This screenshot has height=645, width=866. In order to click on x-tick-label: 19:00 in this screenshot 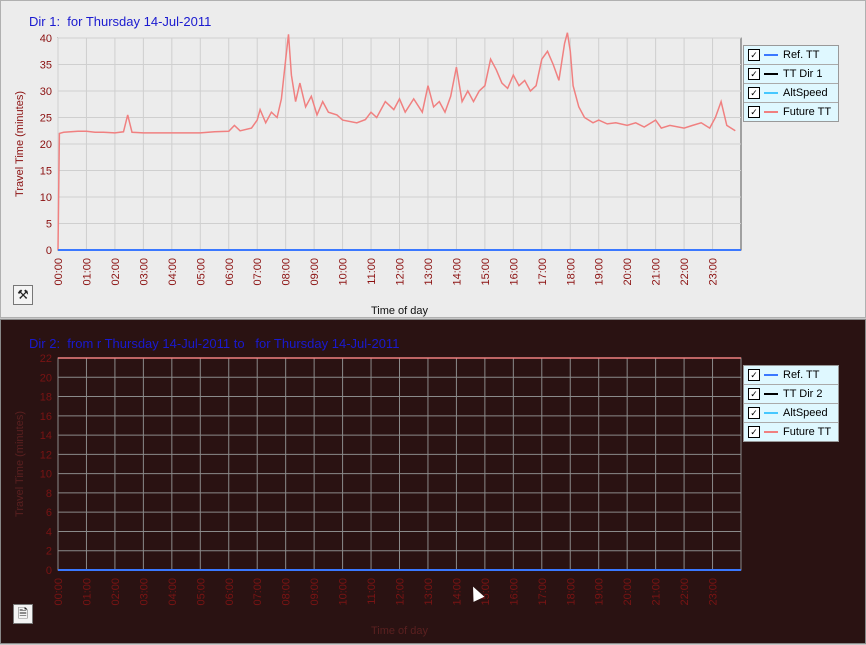, I will do `click(600, 592)`.